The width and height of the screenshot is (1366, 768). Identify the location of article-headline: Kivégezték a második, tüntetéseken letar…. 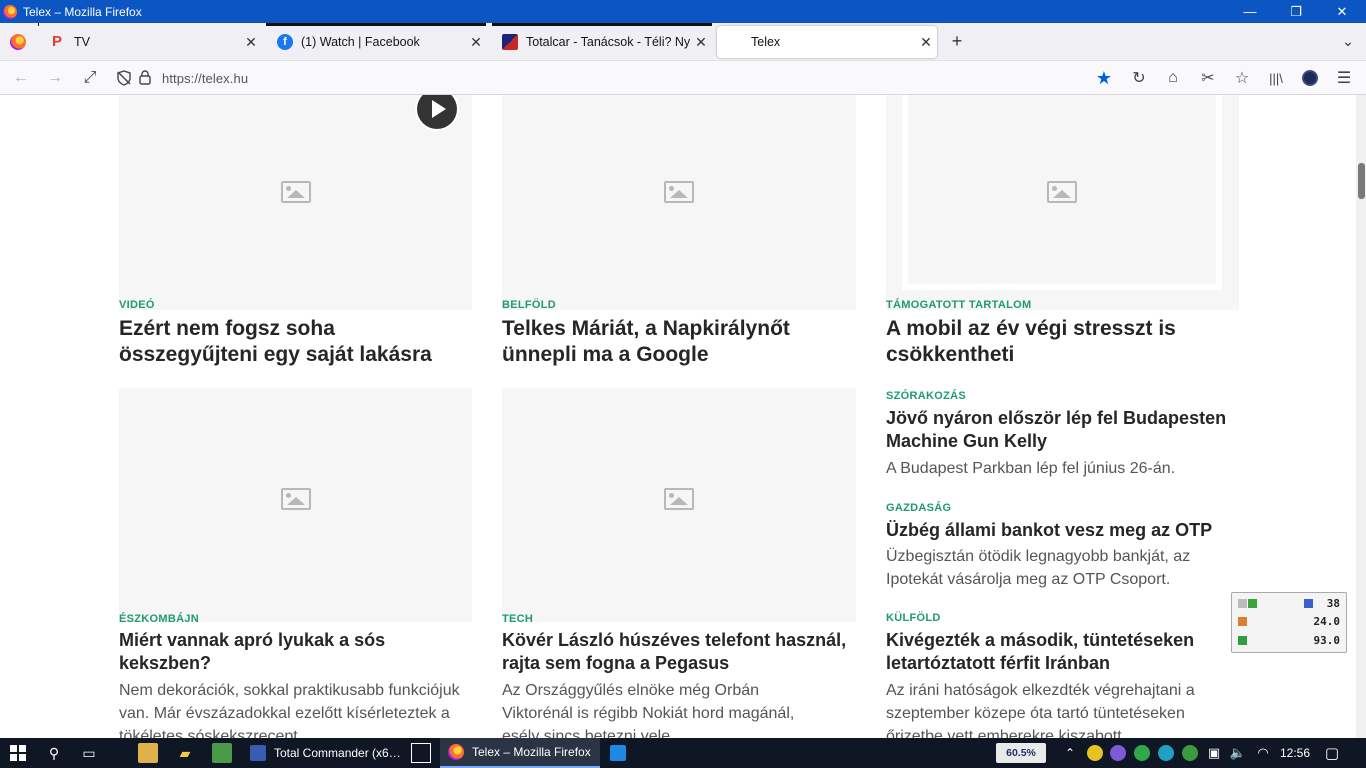
(1056, 652).